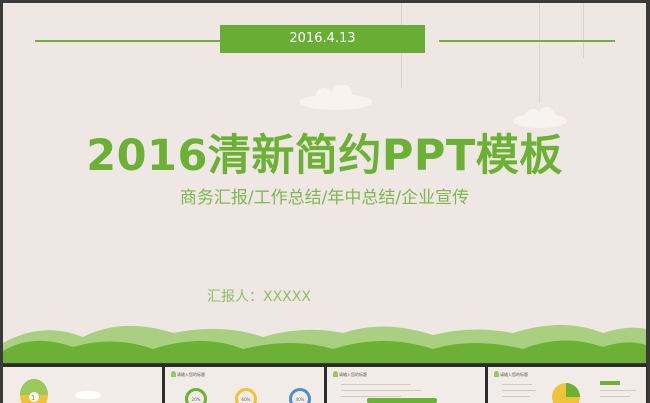  I want to click on slide-thumbnail-strip: 1 请输入您的标题 20% 60% 40% 请输入您的标题 请输入您的标题, so click(325, 383).